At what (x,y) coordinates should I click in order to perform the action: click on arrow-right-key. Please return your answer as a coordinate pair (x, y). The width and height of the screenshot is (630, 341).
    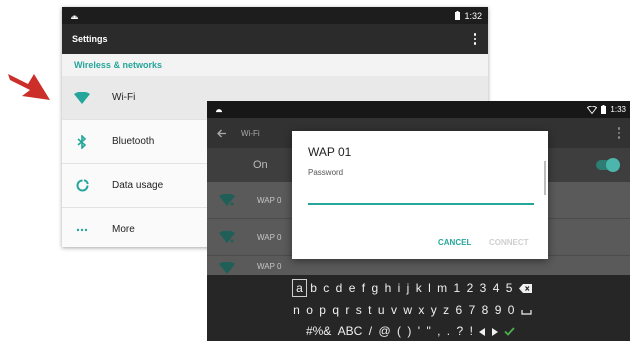
    Looking at the image, I should click on (494, 331).